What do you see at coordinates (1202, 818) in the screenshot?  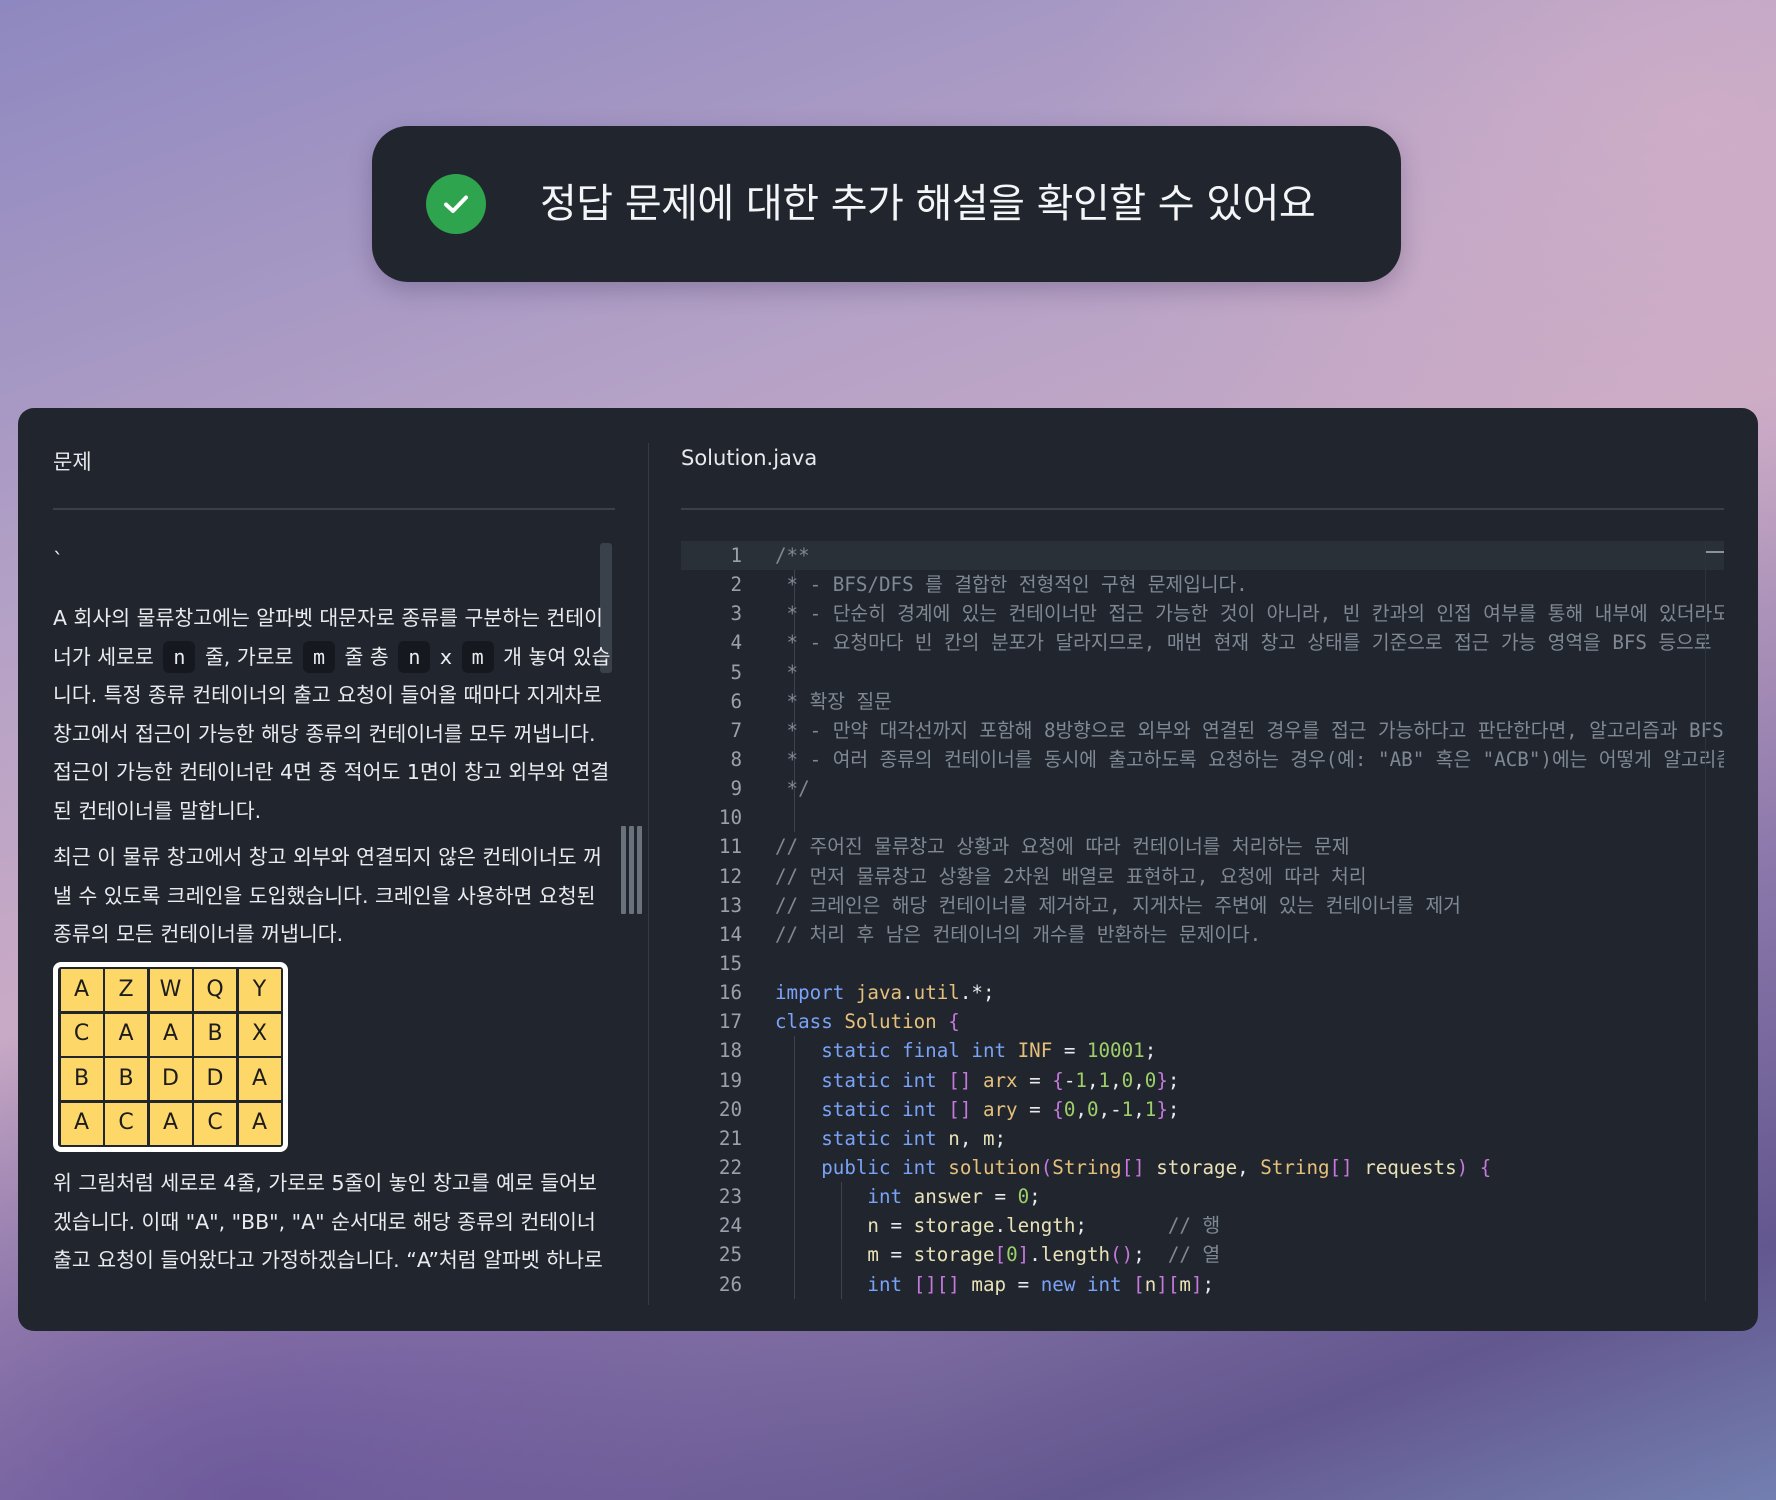 I see `code-line: 10` at bounding box center [1202, 818].